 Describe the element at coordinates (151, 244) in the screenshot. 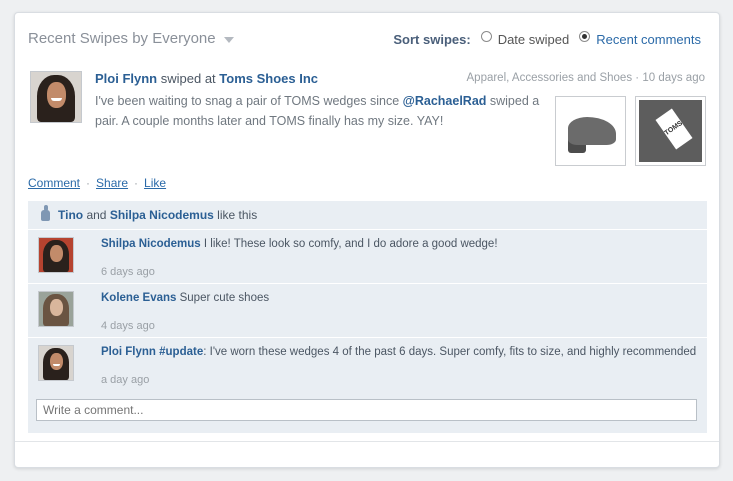

I see `comment-author-link: Shilpa Nicodemus` at that location.